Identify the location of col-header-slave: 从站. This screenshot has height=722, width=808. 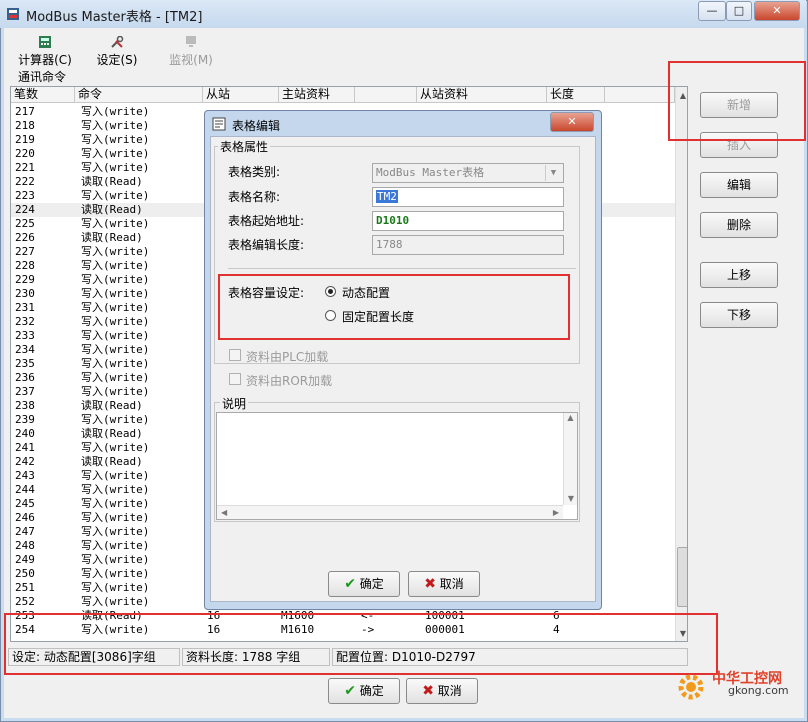
(241, 95).